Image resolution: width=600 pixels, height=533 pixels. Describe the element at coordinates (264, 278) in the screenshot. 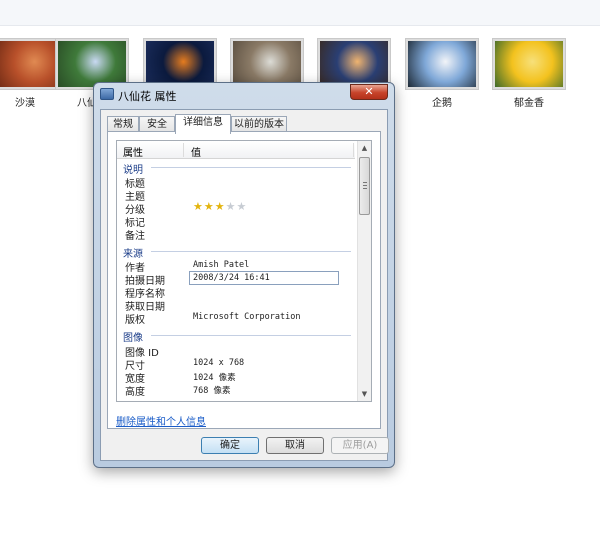

I see `date-taken-field: 2008/3/24 16:41` at that location.